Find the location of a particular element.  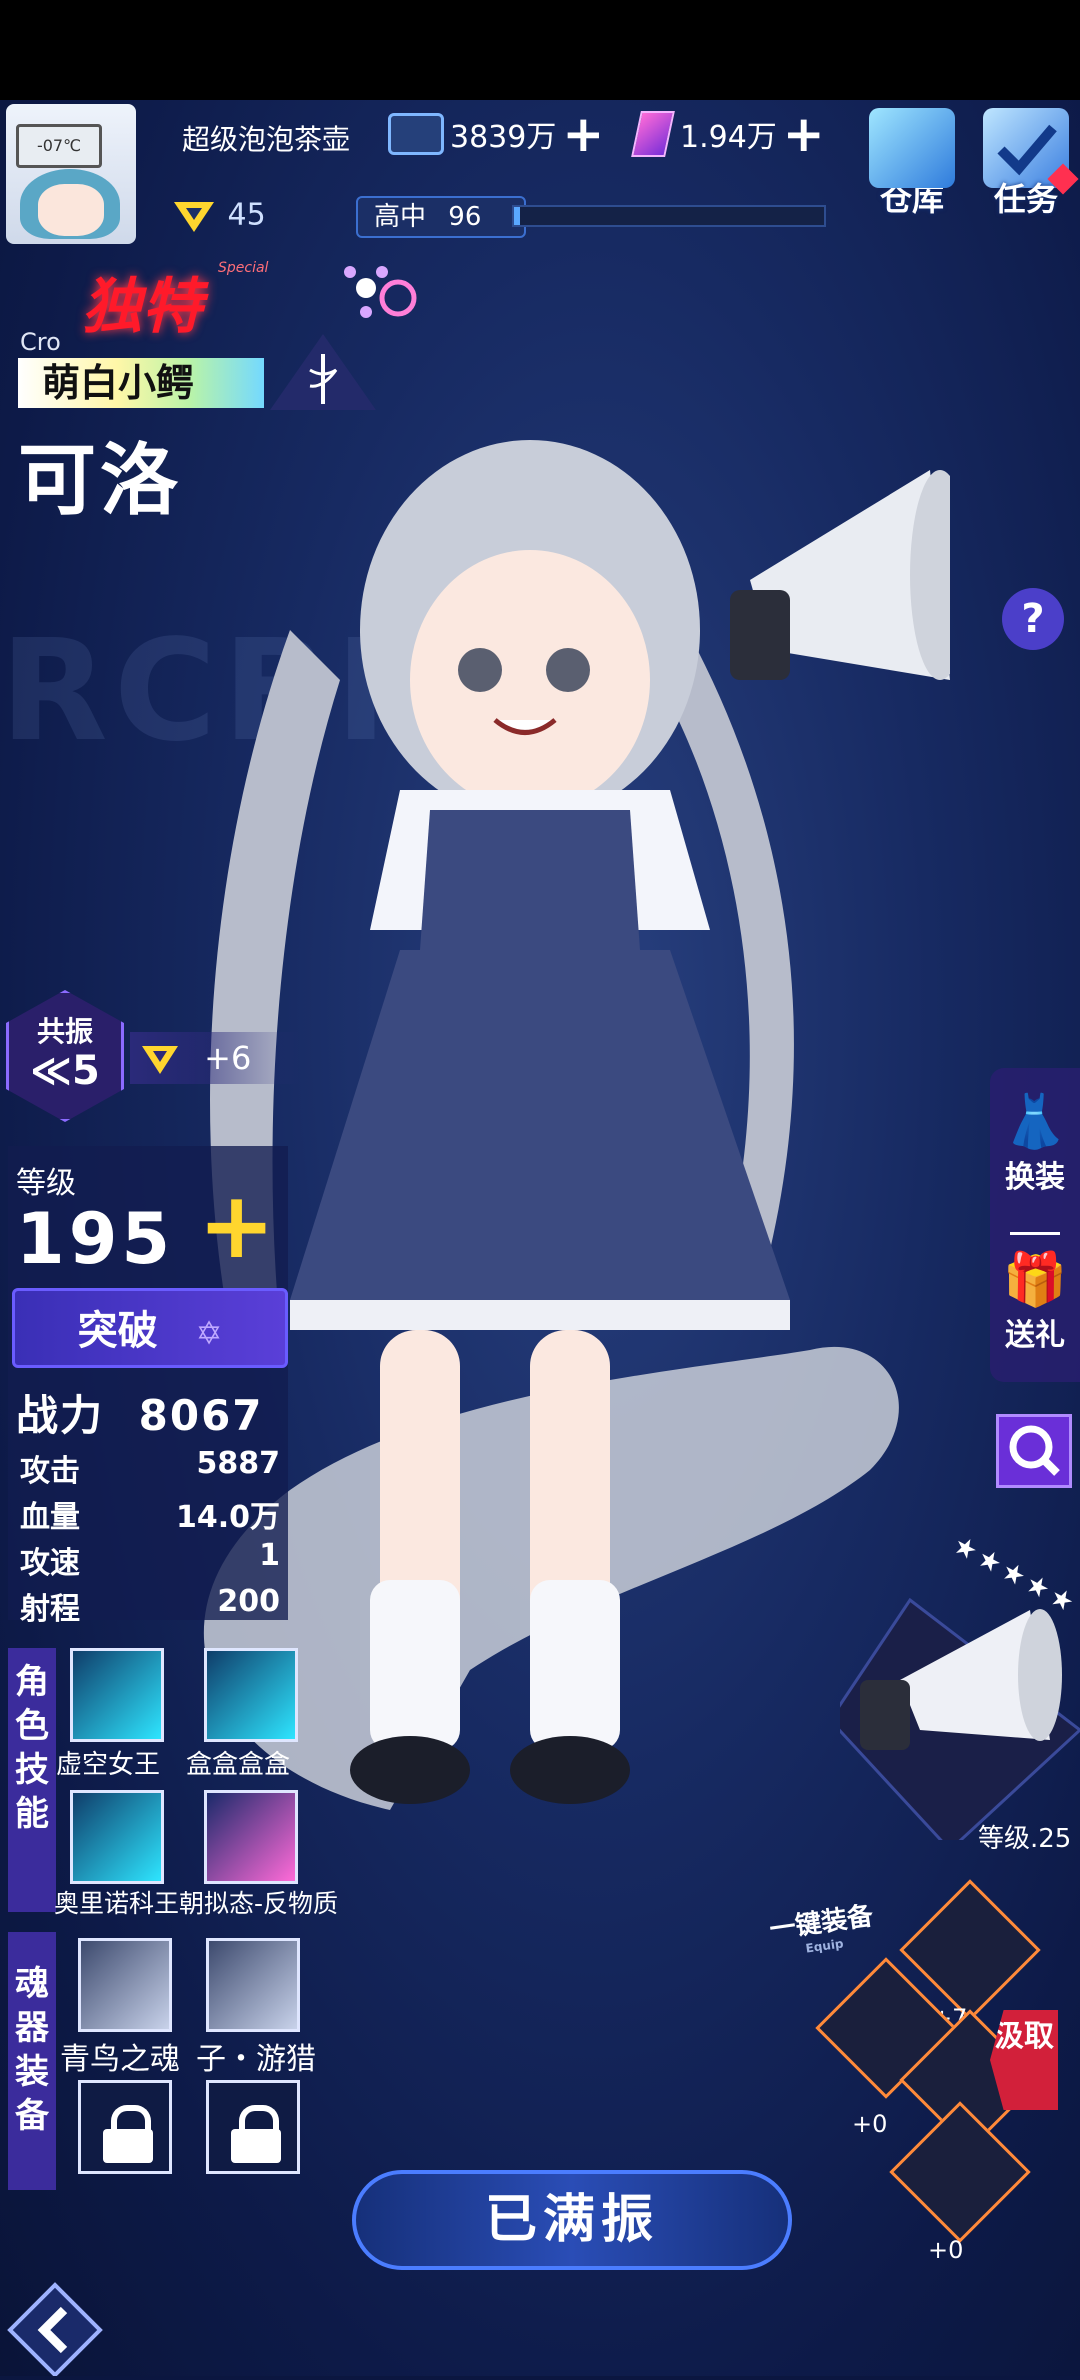

stat-row: 攻击 5887 is located at coordinates (150, 1468).